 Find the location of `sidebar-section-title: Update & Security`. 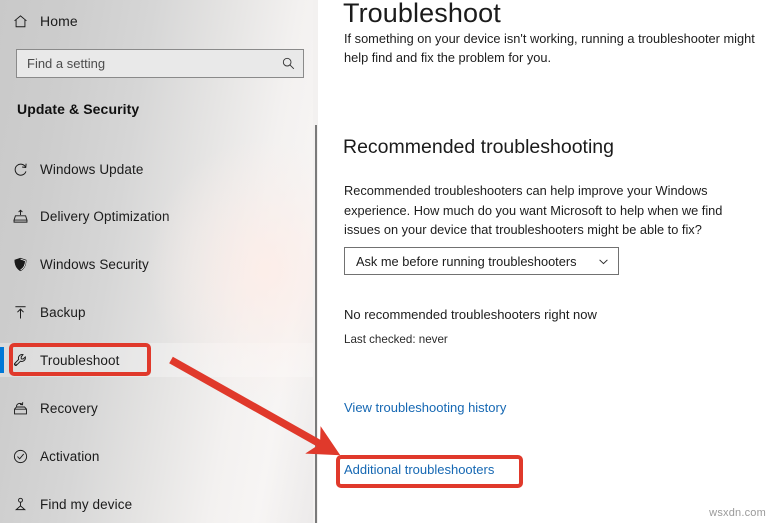

sidebar-section-title: Update & Security is located at coordinates (78, 109).